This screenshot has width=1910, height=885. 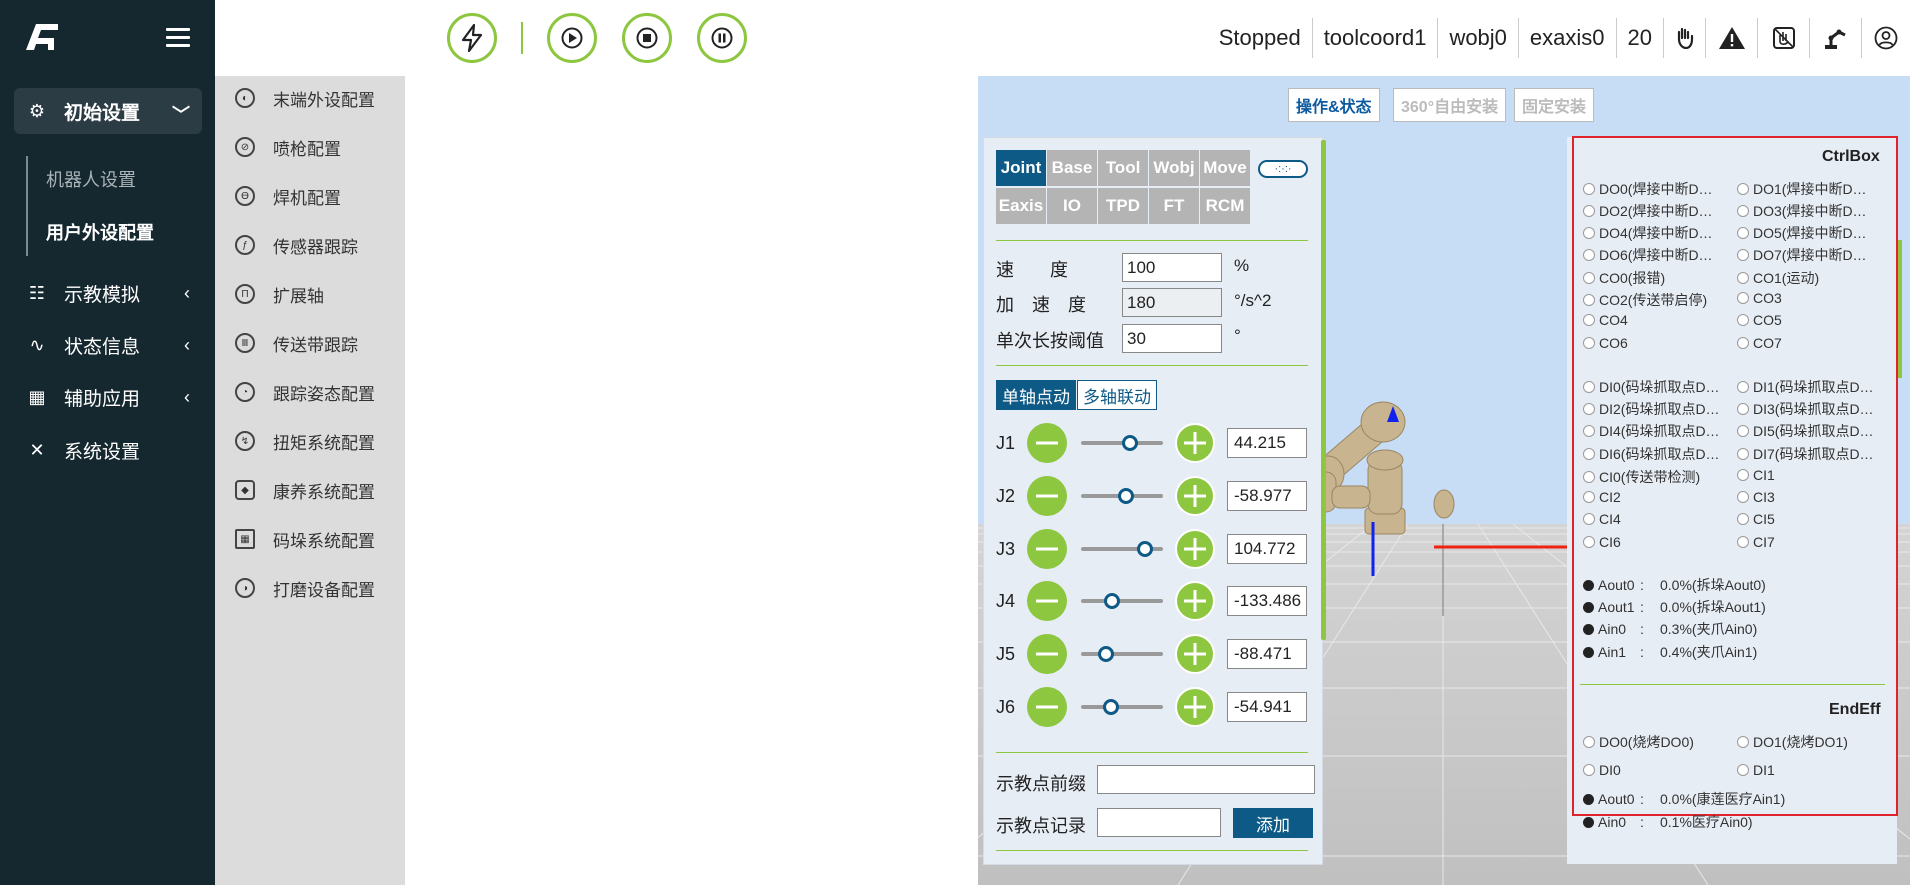 I want to click on submenu-item-torque-system: ↯ 扭矩系统配置, so click(x=305, y=441).